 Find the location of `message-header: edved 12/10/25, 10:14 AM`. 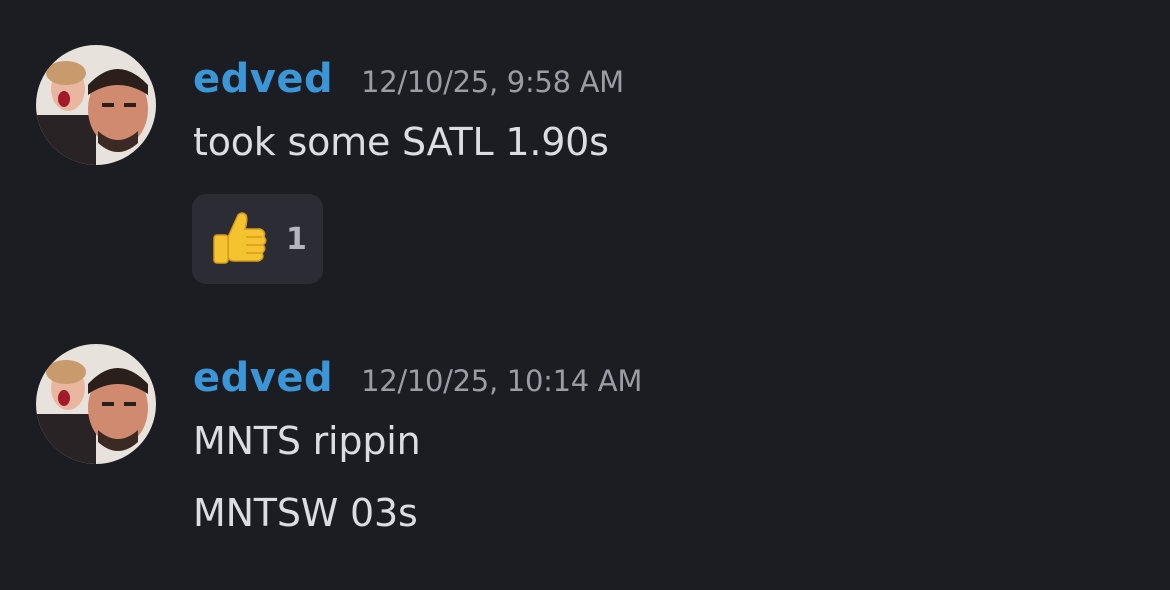

message-header: edved 12/10/25, 10:14 AM is located at coordinates (417, 378).